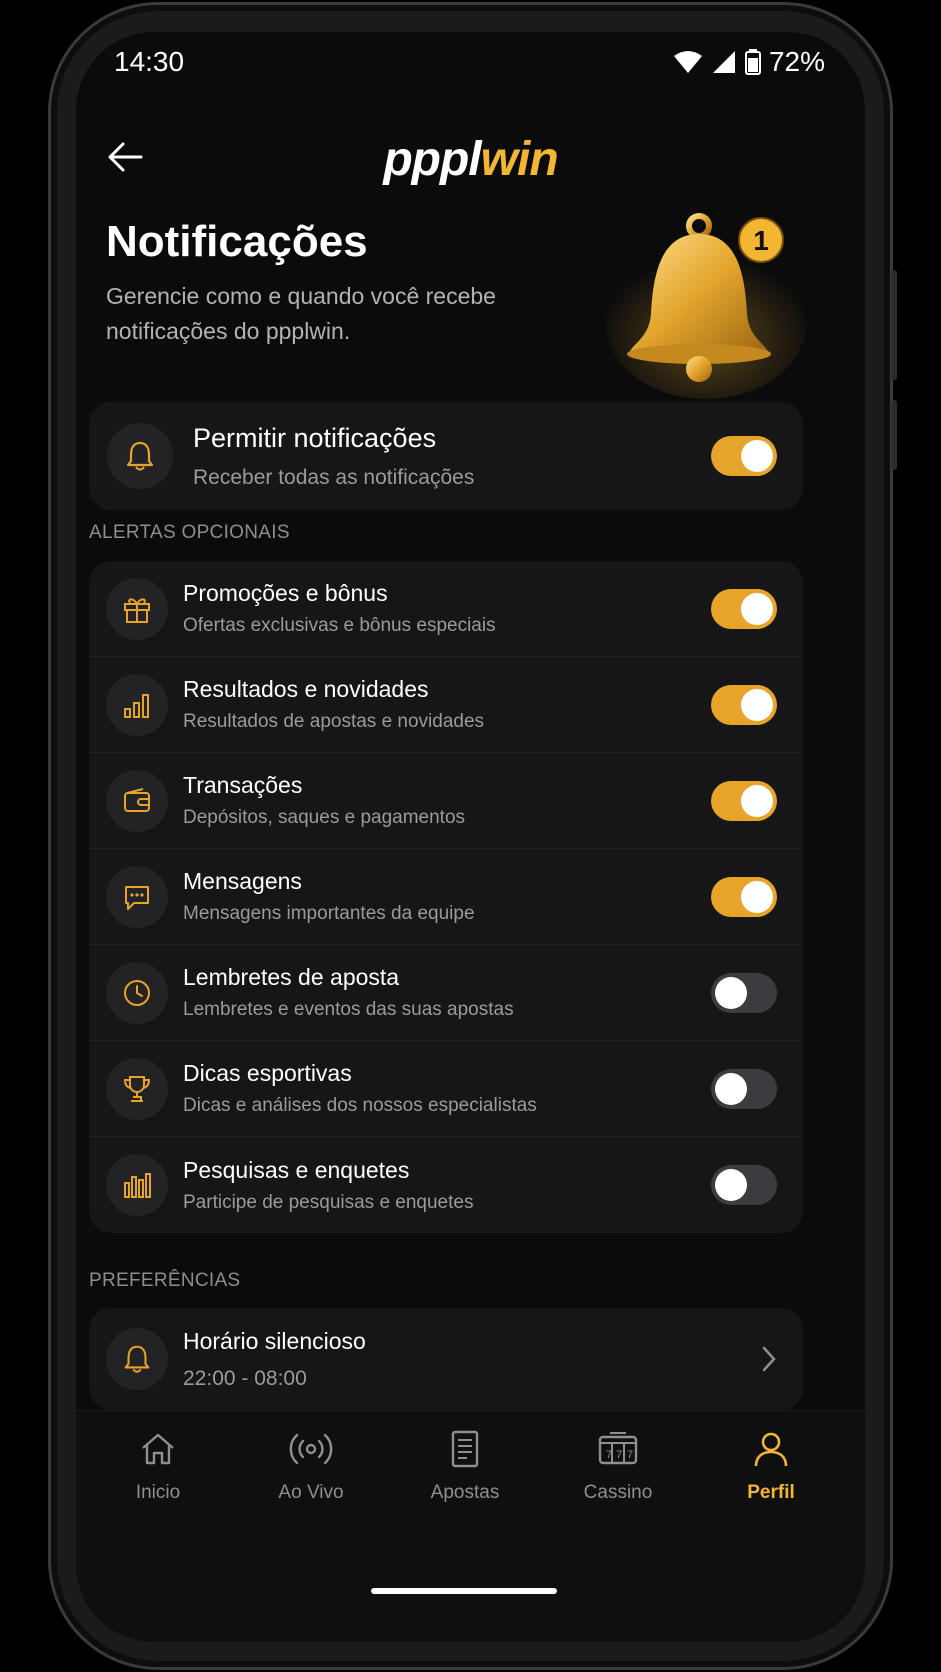  I want to click on wifi-icon, so click(687, 62).